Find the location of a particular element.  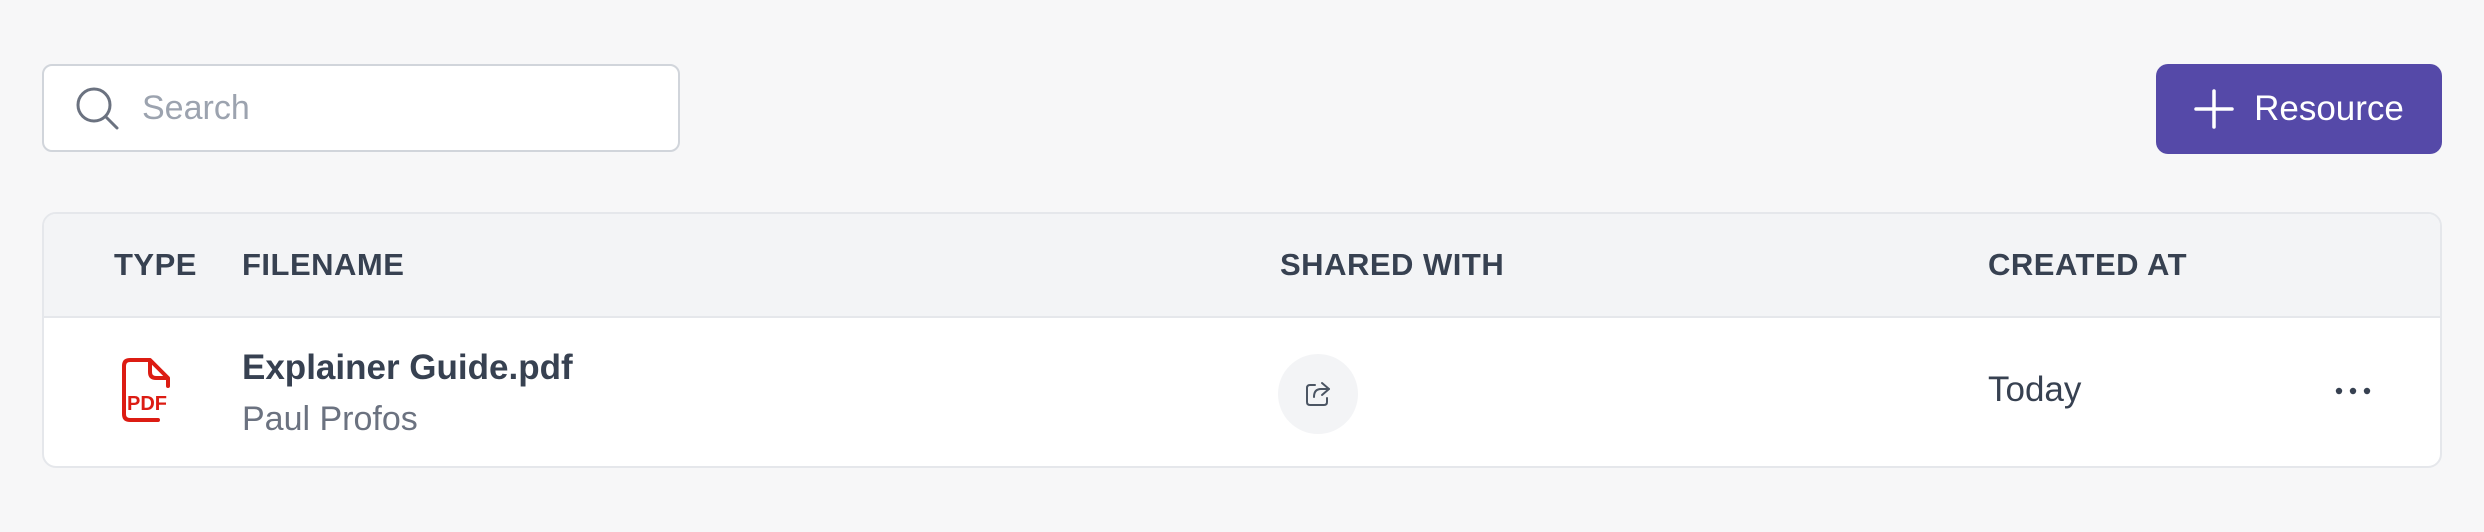

search-icon is located at coordinates (97, 108).